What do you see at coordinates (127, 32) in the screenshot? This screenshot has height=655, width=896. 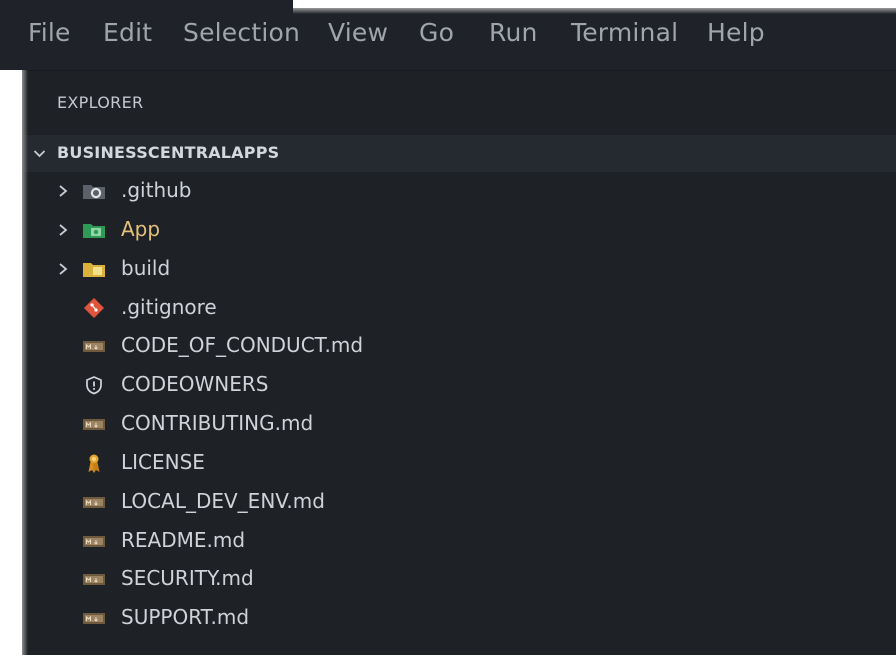 I see `menu-edit: Edit` at bounding box center [127, 32].